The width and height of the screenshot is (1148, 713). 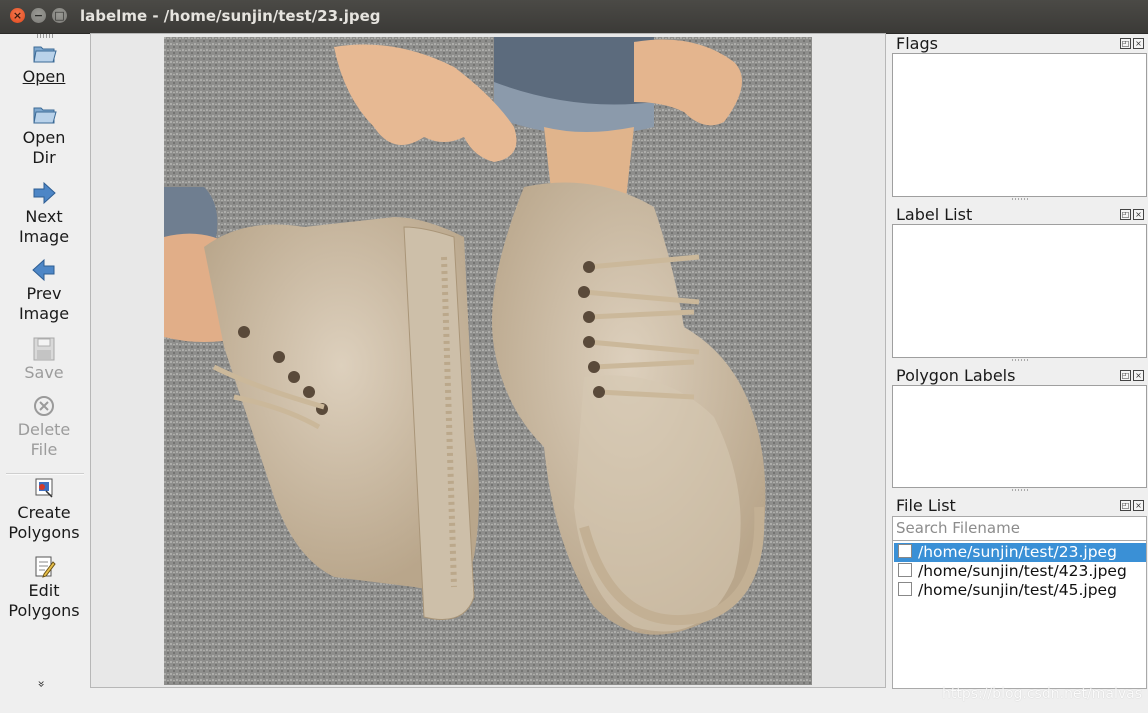 What do you see at coordinates (934, 214) in the screenshot?
I see `label-list-dock-title: Label List` at bounding box center [934, 214].